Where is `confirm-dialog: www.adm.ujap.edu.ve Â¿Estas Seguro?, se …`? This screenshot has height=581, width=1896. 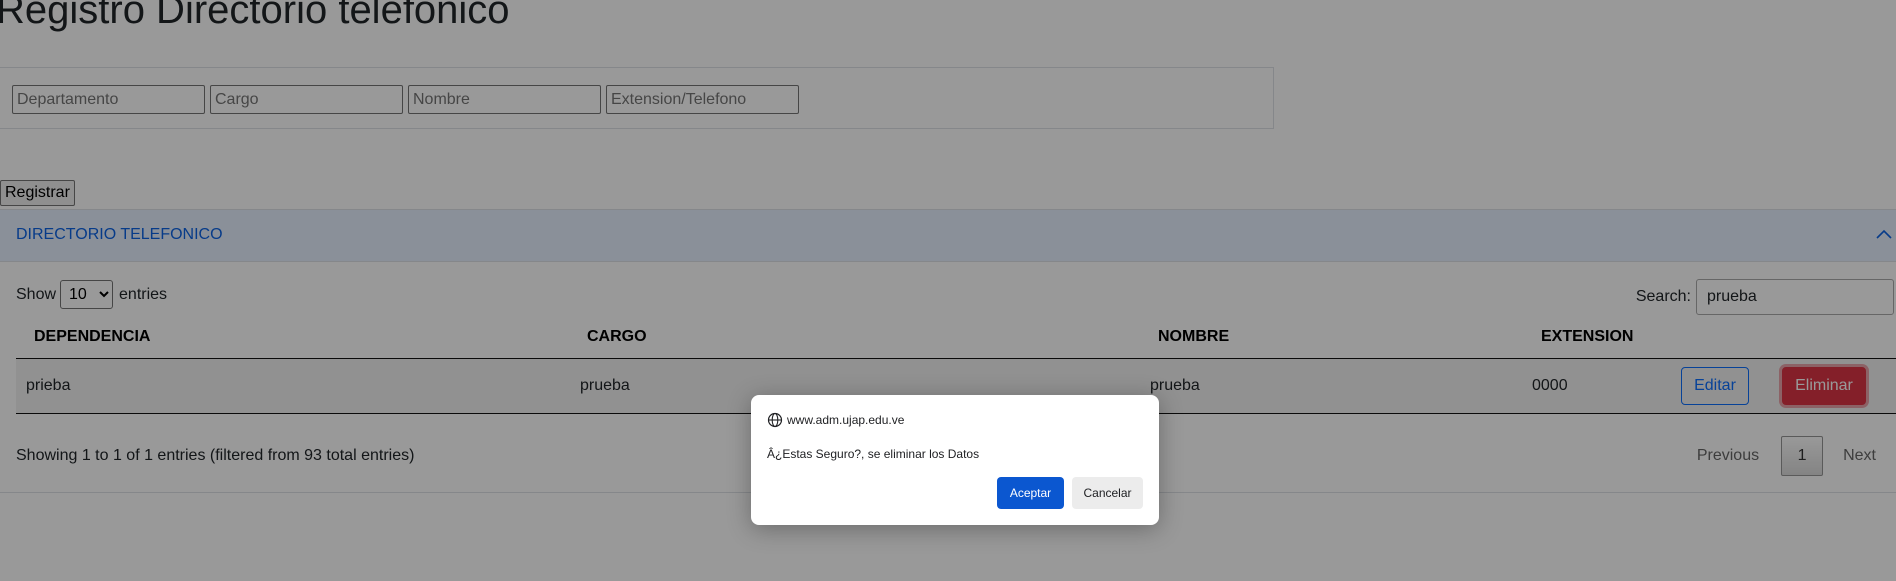
confirm-dialog: www.adm.ujap.edu.ve Â¿Estas Seguro?, se … is located at coordinates (955, 460).